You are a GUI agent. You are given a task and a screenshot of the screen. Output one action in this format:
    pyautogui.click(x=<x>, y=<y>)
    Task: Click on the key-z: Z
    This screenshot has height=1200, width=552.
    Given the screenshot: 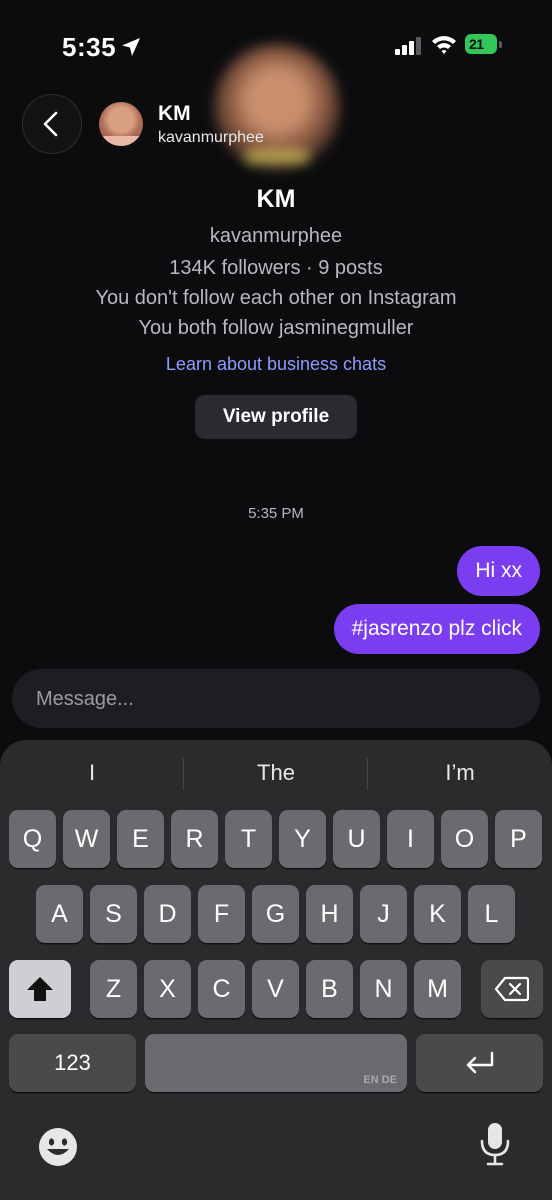 What is the action you would take?
    pyautogui.click(x=113, y=989)
    